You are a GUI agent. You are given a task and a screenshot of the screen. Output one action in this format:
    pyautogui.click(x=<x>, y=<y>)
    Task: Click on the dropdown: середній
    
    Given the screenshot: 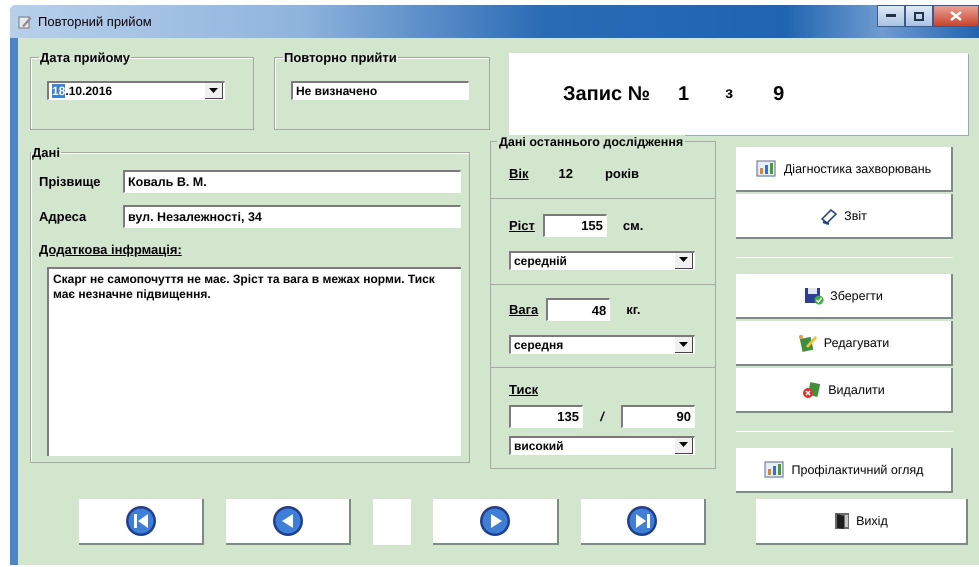 What is the action you would take?
    pyautogui.click(x=602, y=260)
    